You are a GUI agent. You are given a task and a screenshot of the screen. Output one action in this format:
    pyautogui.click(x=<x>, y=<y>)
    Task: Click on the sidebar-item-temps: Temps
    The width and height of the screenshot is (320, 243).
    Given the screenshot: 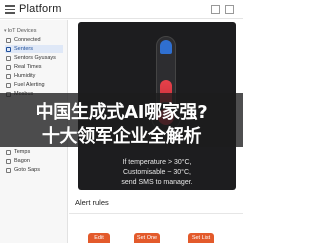 What is the action you would take?
    pyautogui.click(x=34, y=152)
    